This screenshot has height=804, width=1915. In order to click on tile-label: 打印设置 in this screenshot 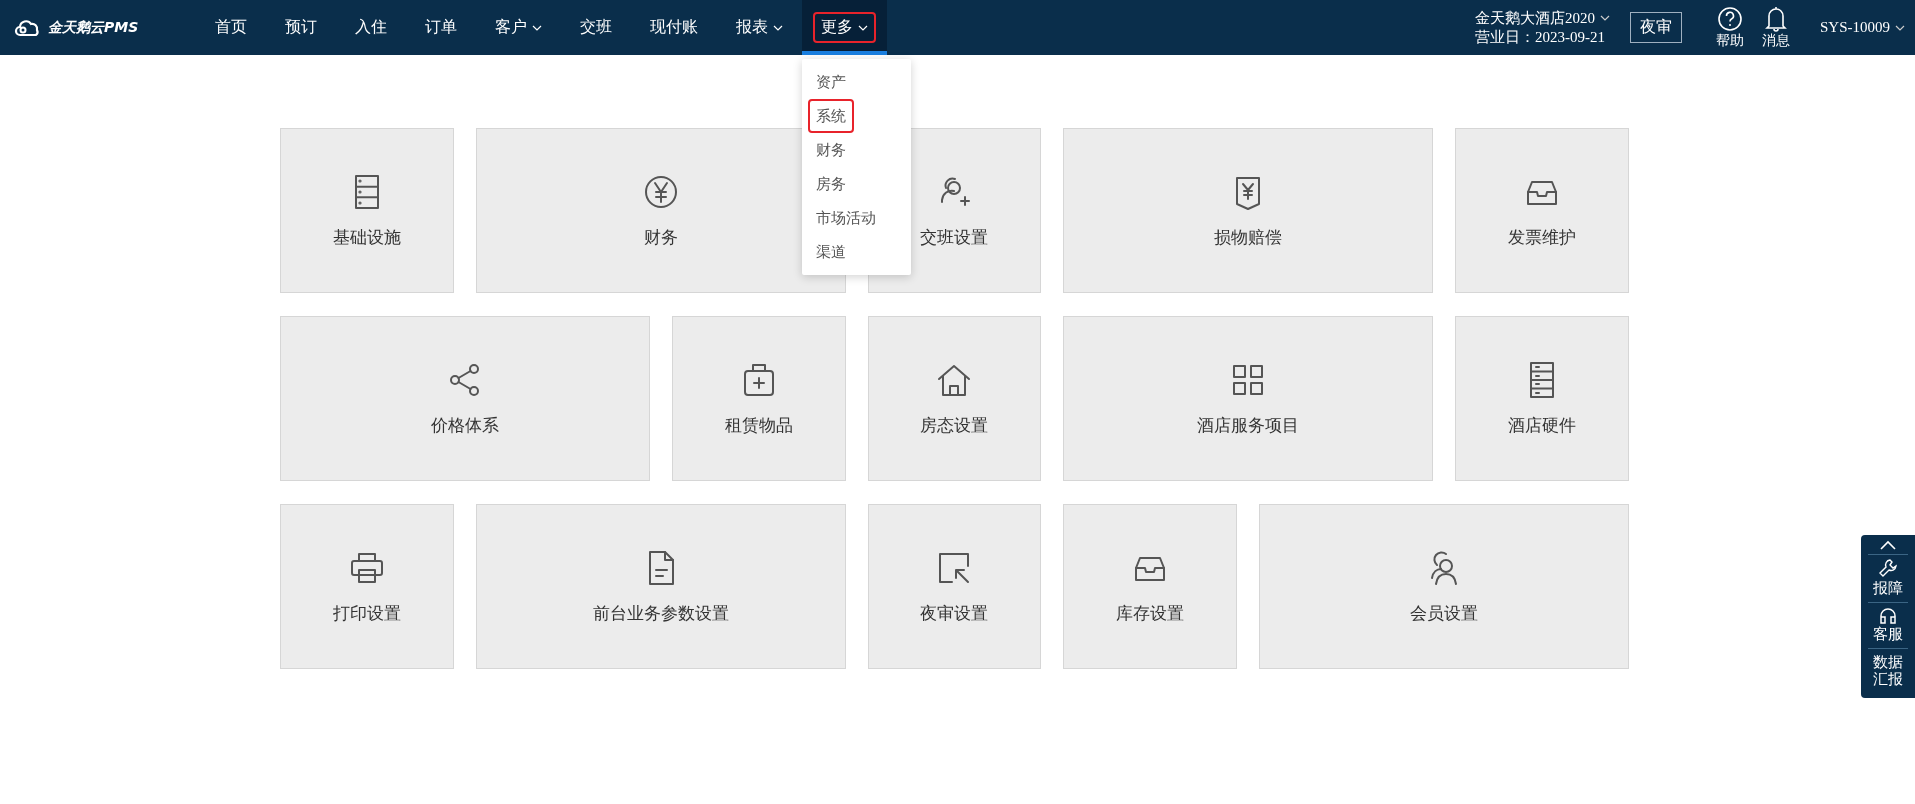, I will do `click(366, 614)`.